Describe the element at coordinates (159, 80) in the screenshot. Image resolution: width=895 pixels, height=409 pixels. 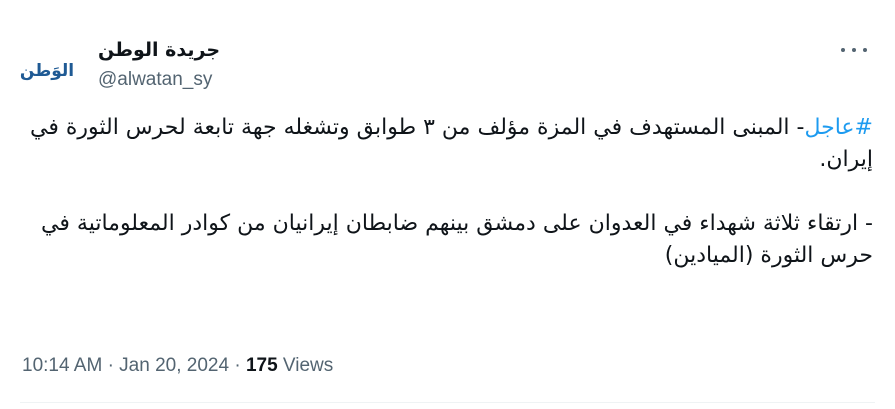
I see `author-handle: @alwatan_sy` at that location.